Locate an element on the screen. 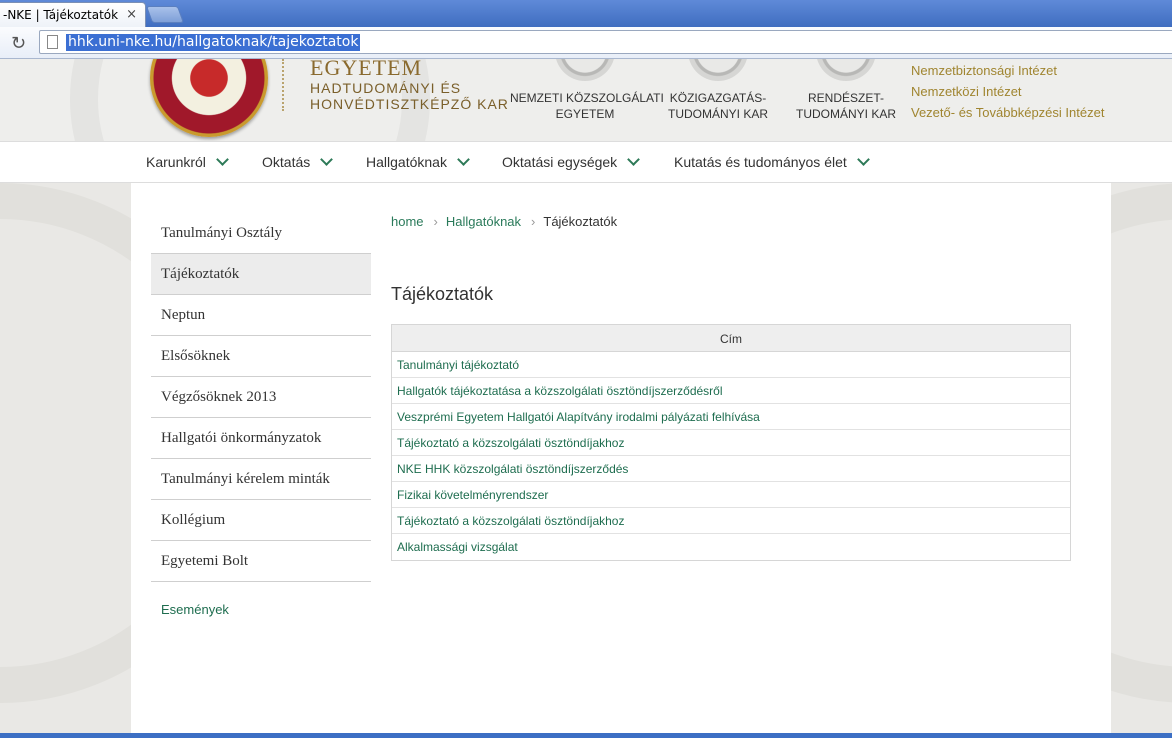  breadcrumb-parent: Hallgatóknak is located at coordinates (483, 221).